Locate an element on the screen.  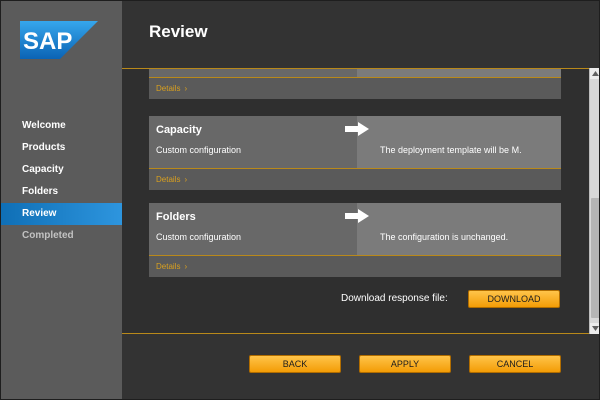
card-result: The deployment template will be M. is located at coordinates (451, 150).